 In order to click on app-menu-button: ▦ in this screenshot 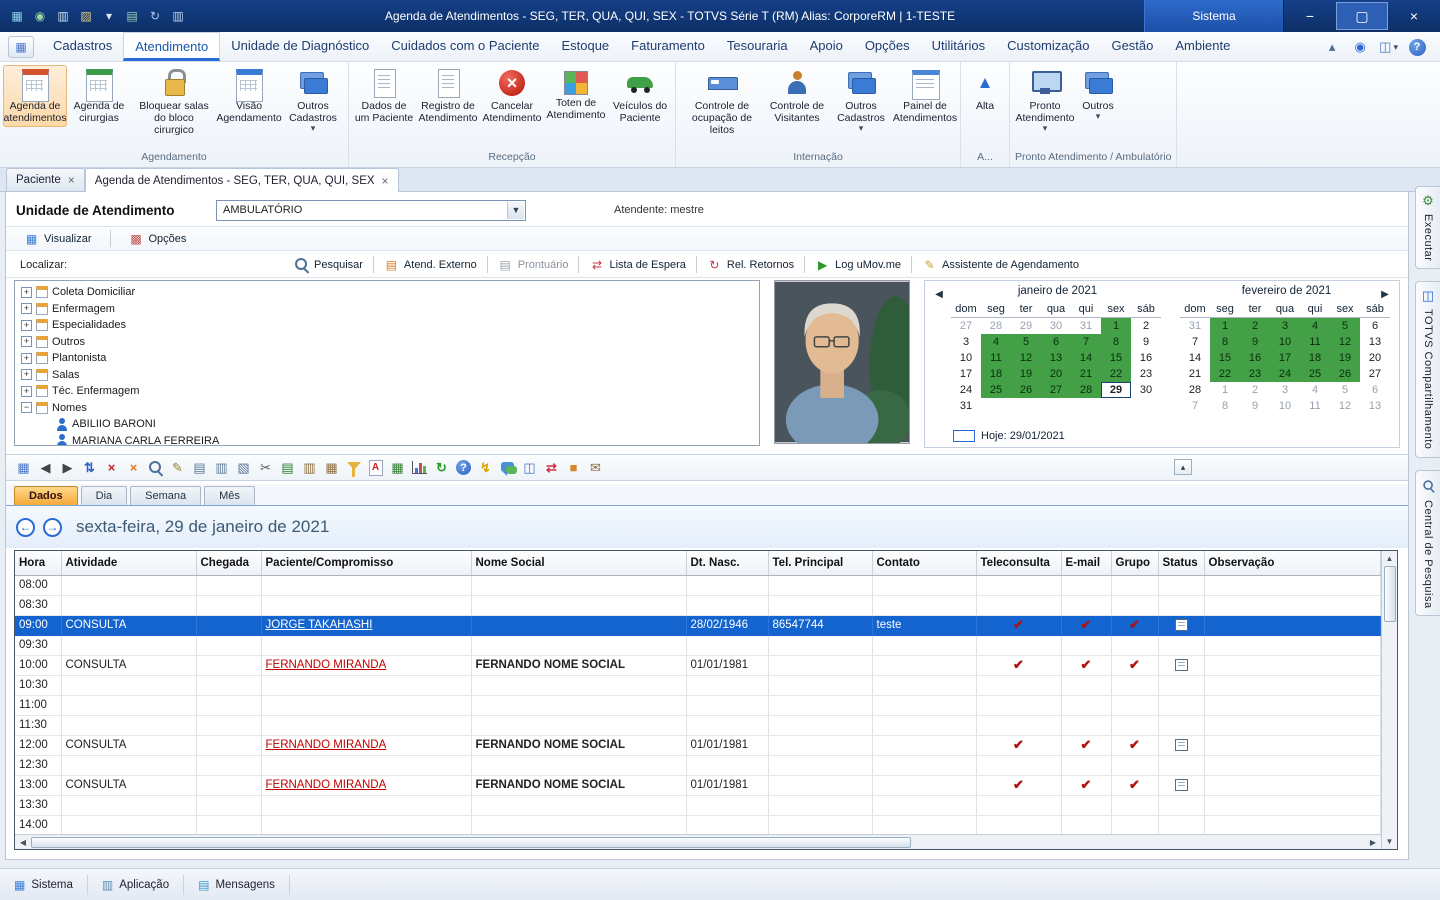, I will do `click(21, 47)`.